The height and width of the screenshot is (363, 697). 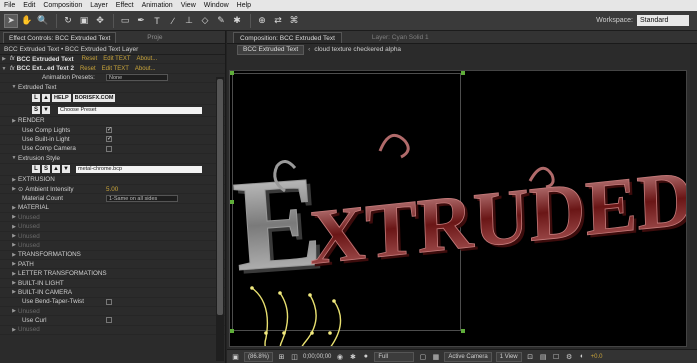 What do you see at coordinates (94, 98) in the screenshot?
I see `borisfx-button: BORISFX.COM` at bounding box center [94, 98].